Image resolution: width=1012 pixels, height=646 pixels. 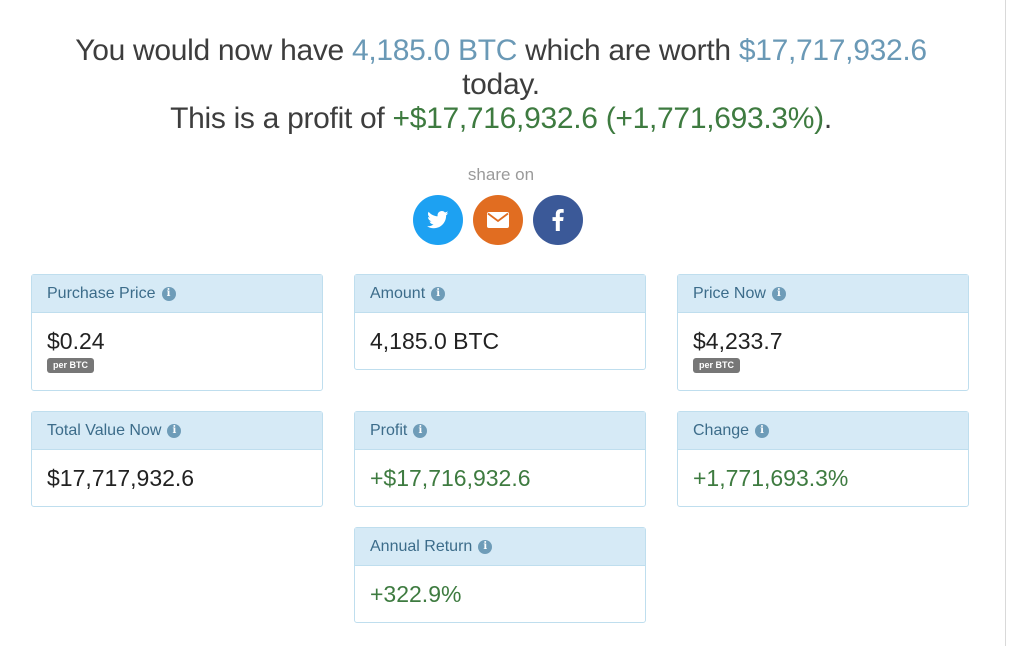 I want to click on change-value: +1,771,693.3%, so click(x=771, y=478).